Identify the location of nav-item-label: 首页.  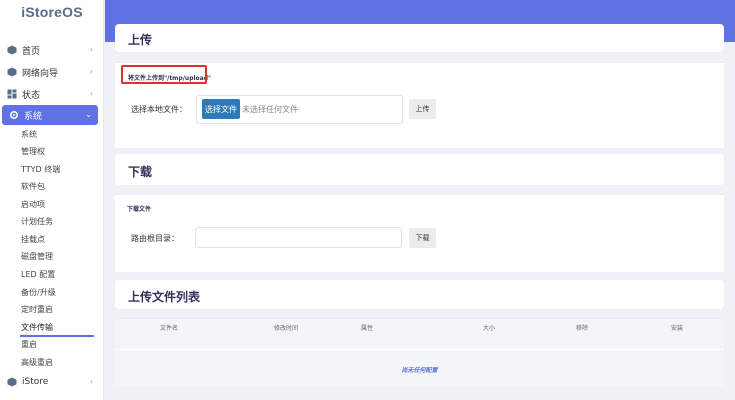
(31, 51).